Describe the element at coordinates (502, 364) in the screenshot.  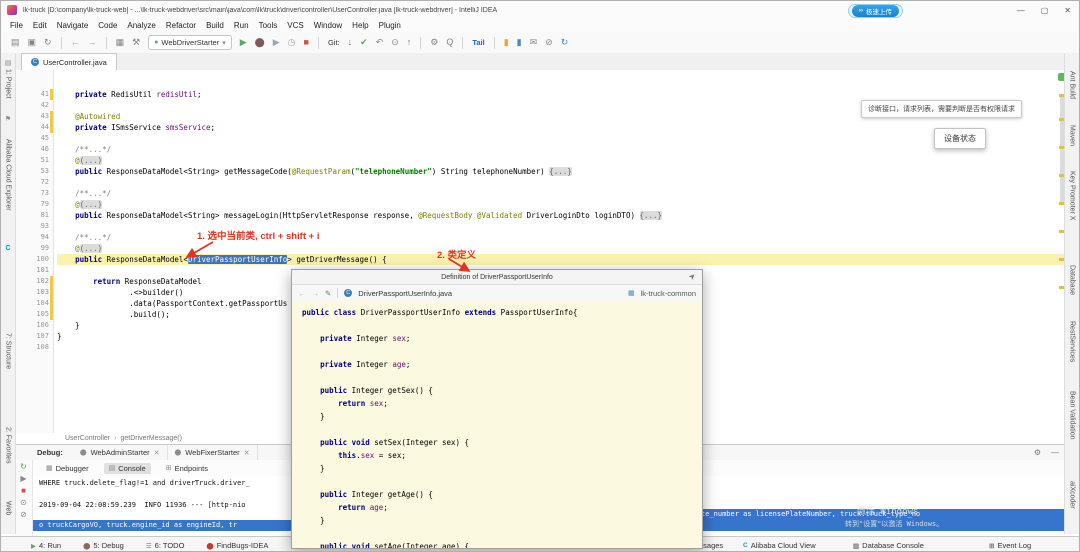
I see `popup-code-line: private Integer age;` at that location.